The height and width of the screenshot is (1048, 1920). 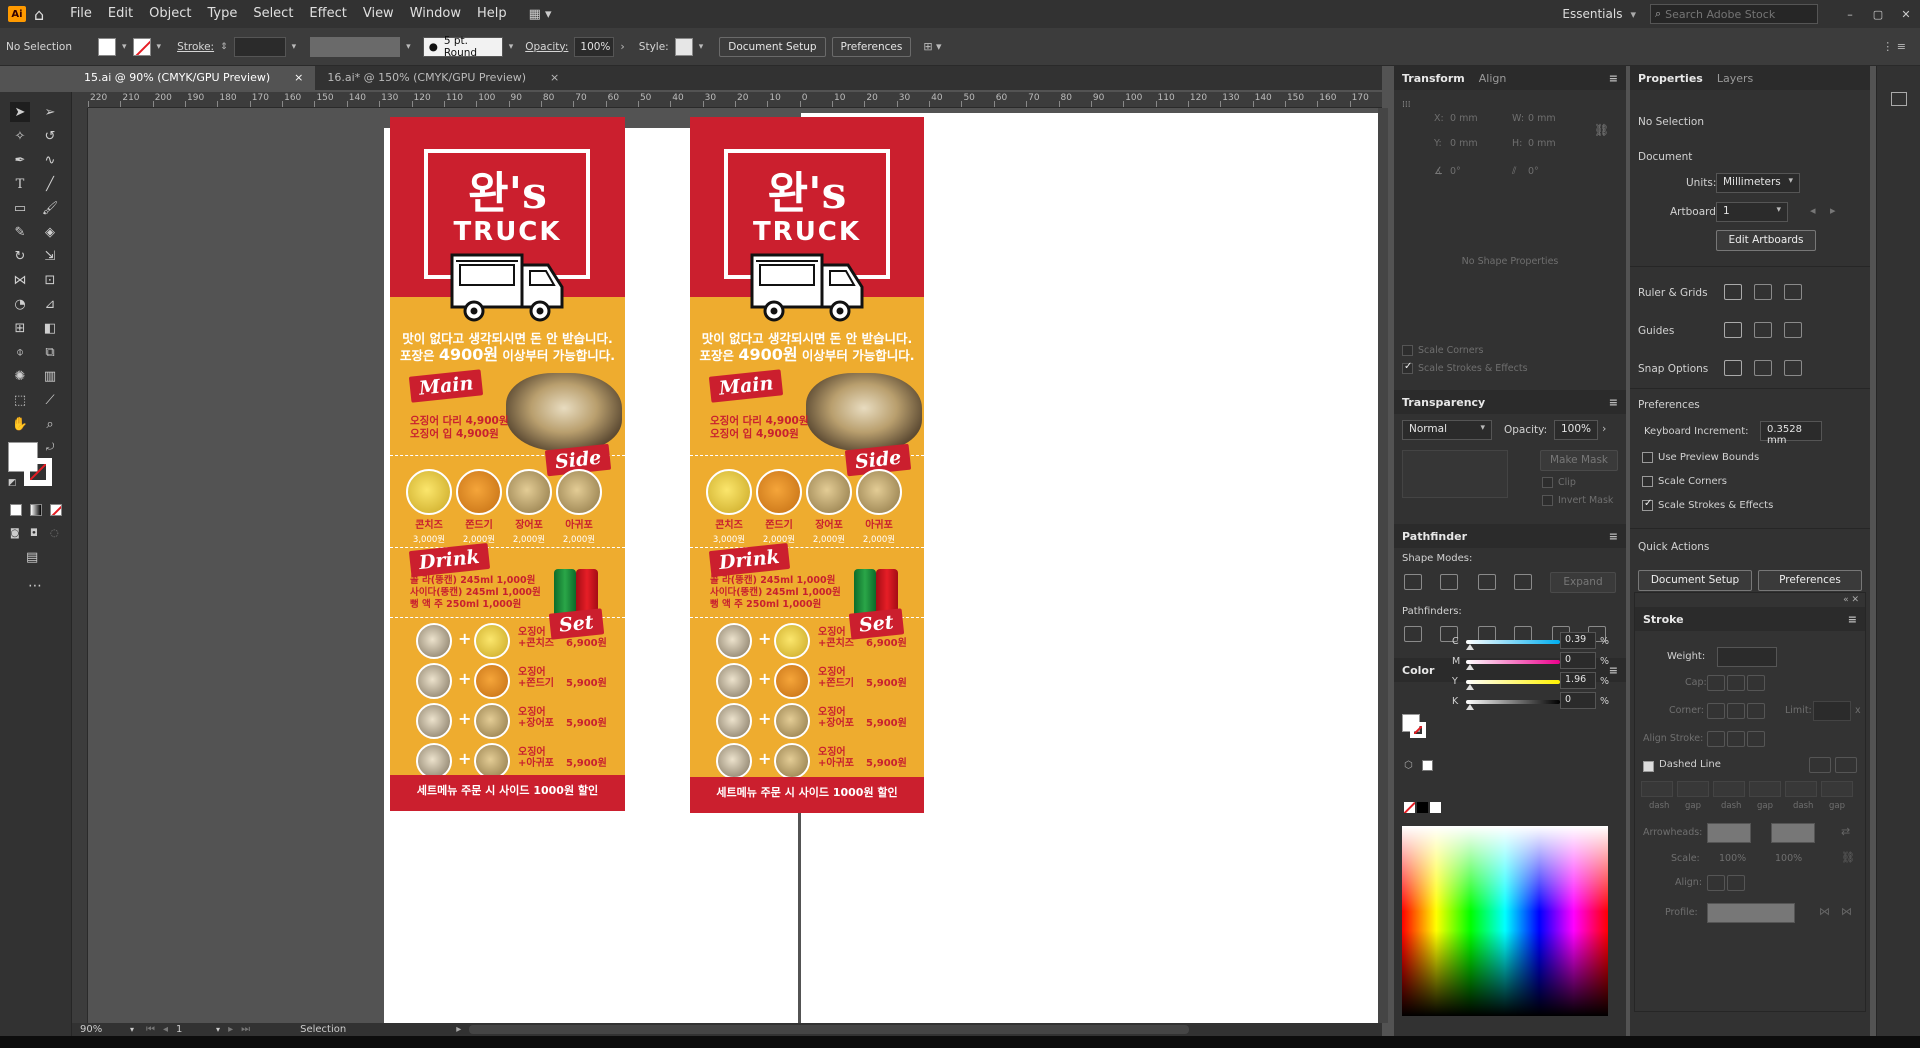 I want to click on menu-help: Help, so click(x=492, y=14).